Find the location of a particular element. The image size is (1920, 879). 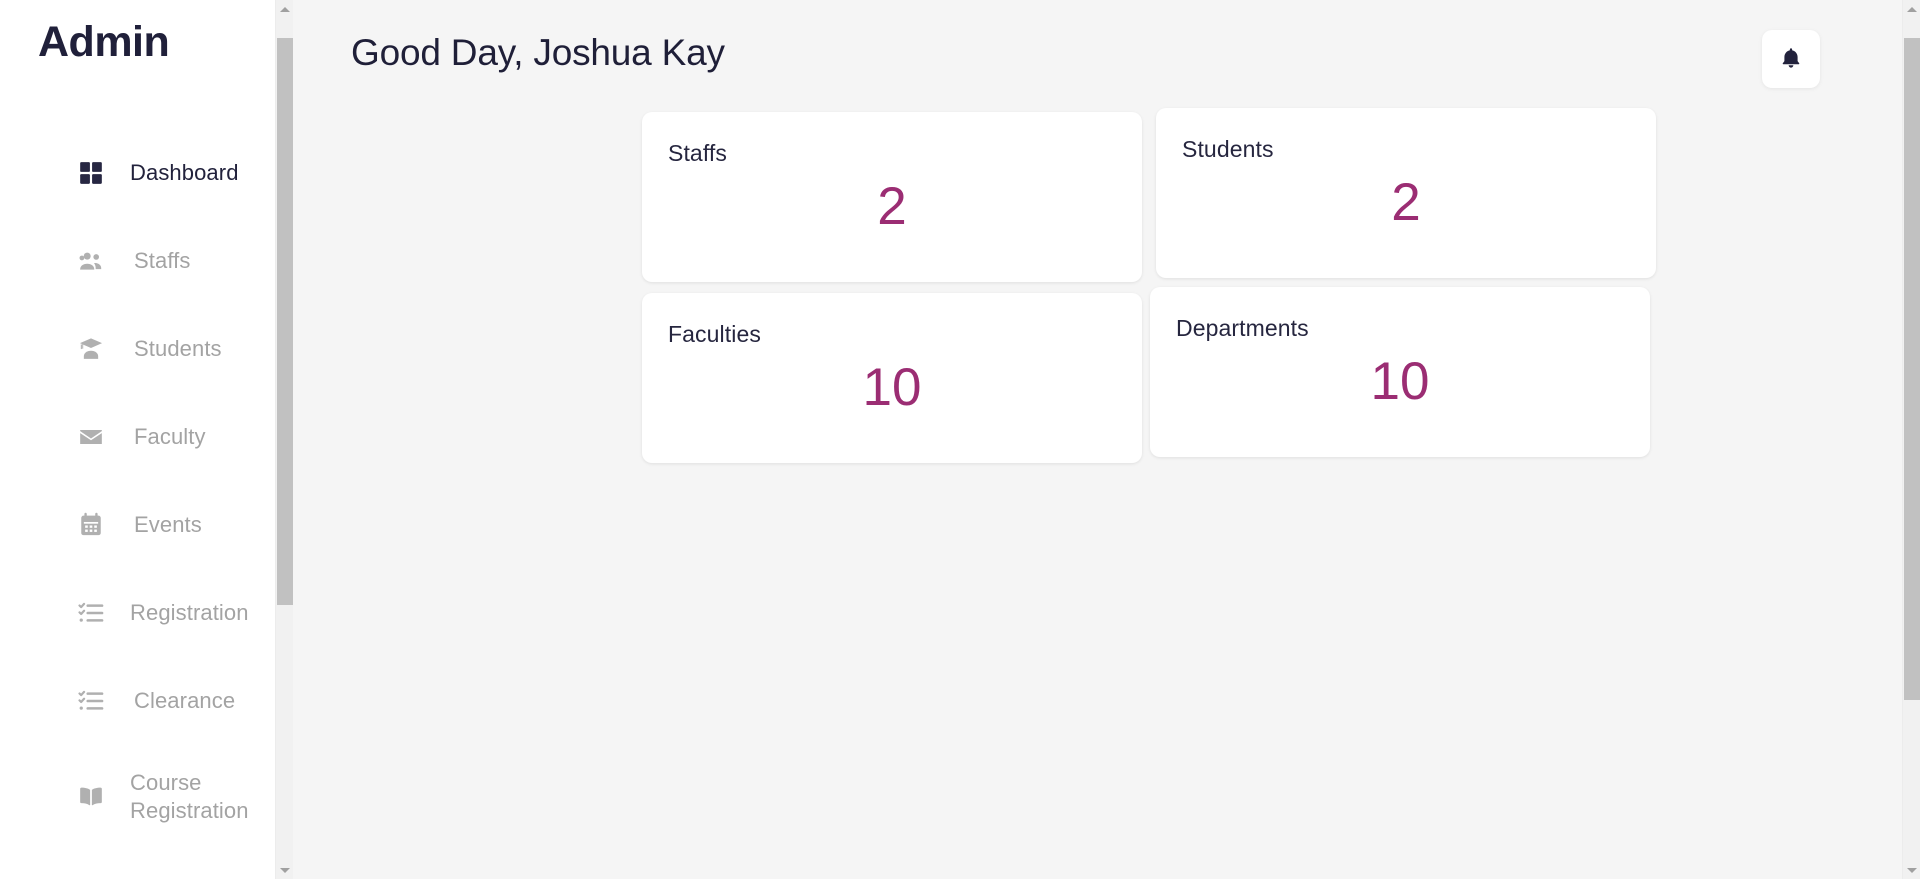

card-slot-departments: Departments 10 is located at coordinates (1400, 375).